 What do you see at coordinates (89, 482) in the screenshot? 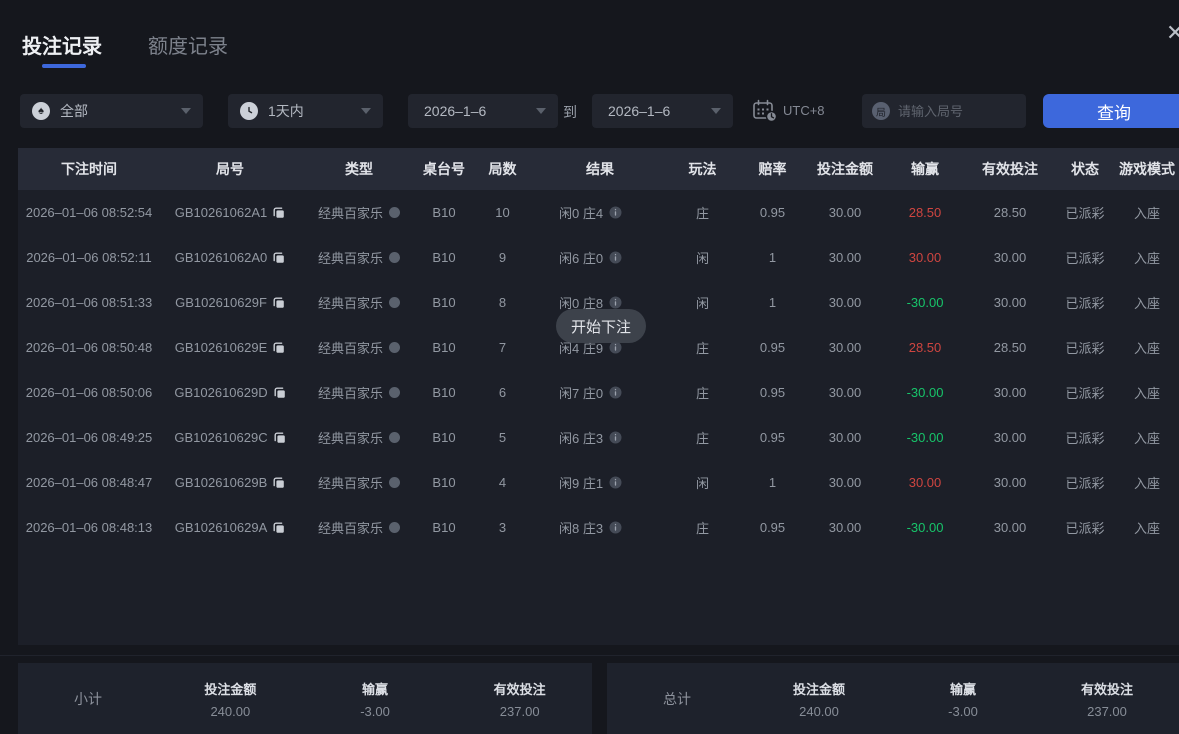
I see `bet-time: 2026–01–06 08:48:47` at bounding box center [89, 482].